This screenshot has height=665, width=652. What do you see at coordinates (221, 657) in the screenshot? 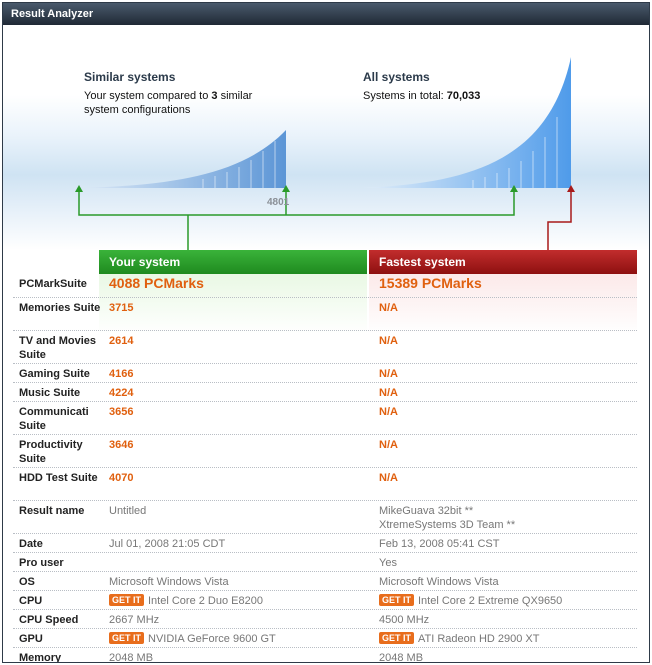
I see `table-row: Memory 2048 MB 2048 MB` at bounding box center [221, 657].